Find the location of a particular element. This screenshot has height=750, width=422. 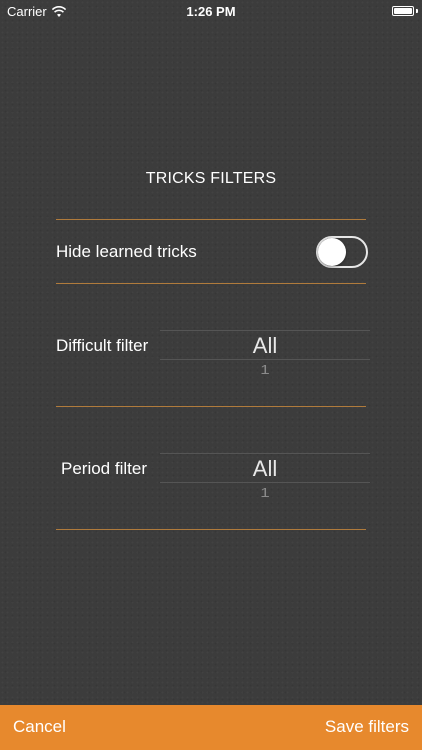

battery-fill is located at coordinates (403, 11).